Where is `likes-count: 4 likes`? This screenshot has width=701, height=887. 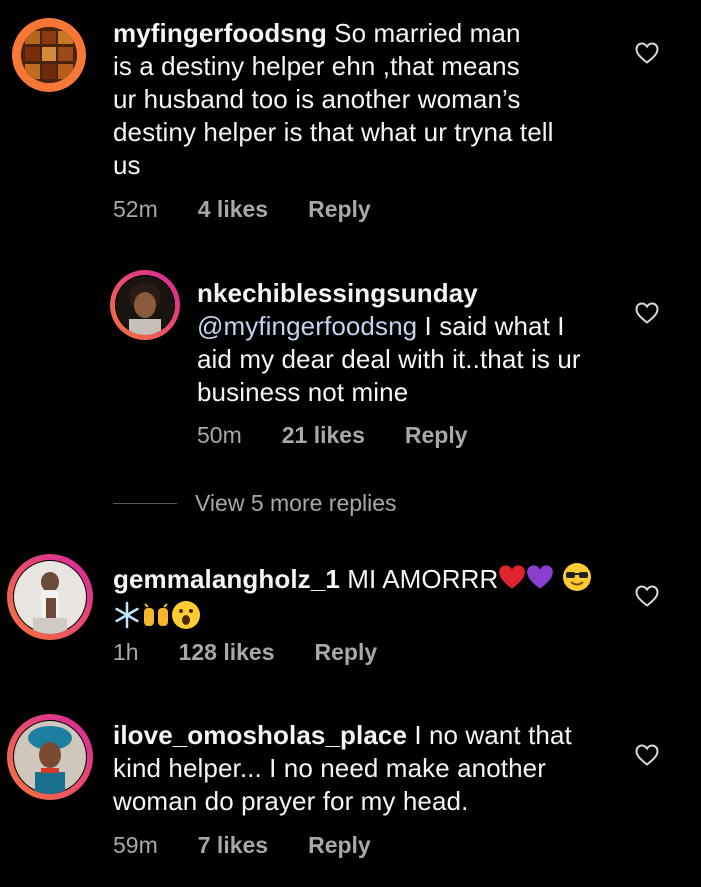 likes-count: 4 likes is located at coordinates (233, 209).